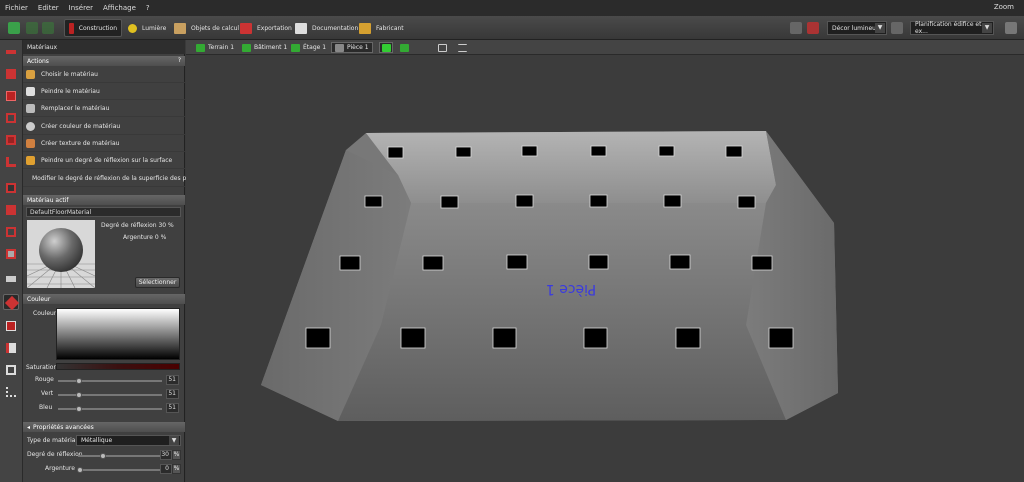  Describe the element at coordinates (104, 427) in the screenshot. I see `advanced-properties-header: ◂ Propriétés avancées` at that location.